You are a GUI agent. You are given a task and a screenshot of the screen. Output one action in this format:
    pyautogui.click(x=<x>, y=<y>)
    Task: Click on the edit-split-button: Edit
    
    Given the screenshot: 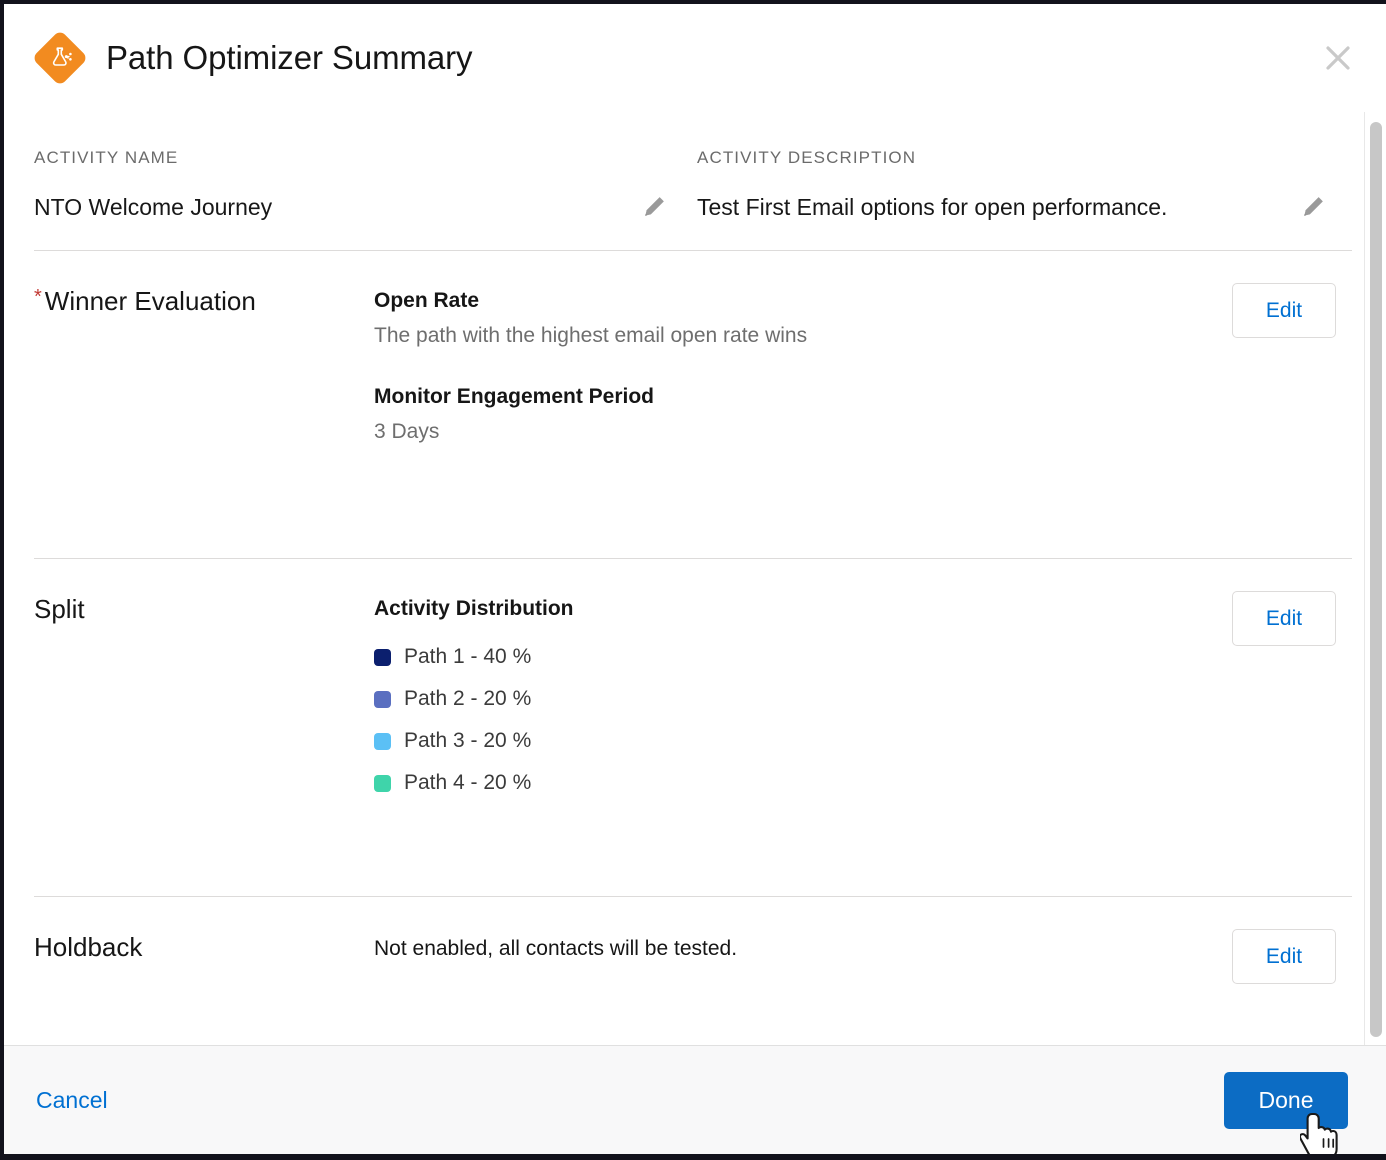 What is the action you would take?
    pyautogui.click(x=1284, y=618)
    